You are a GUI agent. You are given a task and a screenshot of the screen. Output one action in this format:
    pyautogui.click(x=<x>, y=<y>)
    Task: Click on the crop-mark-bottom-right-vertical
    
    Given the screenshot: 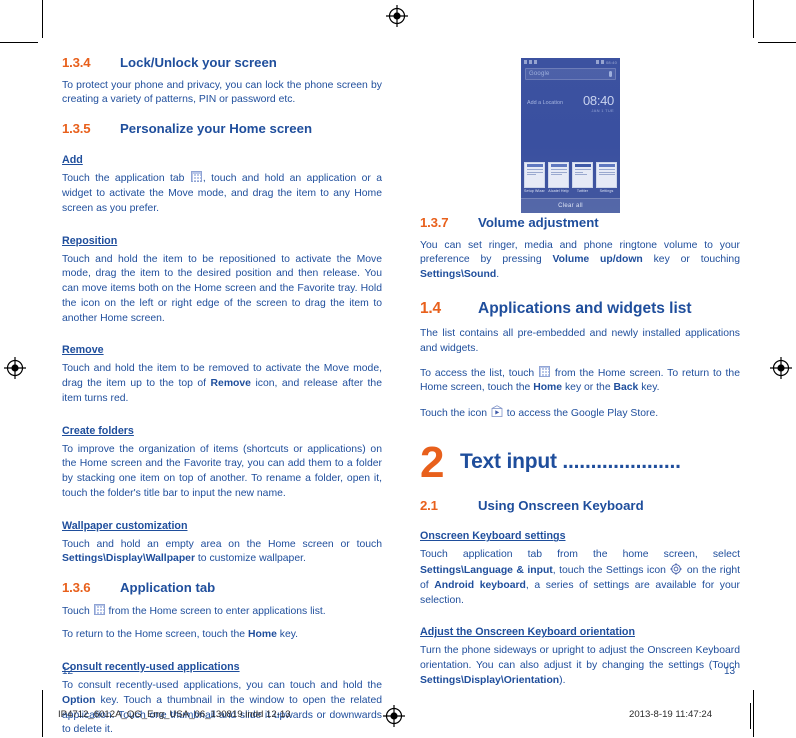 What is the action you would take?
    pyautogui.click(x=753, y=713)
    